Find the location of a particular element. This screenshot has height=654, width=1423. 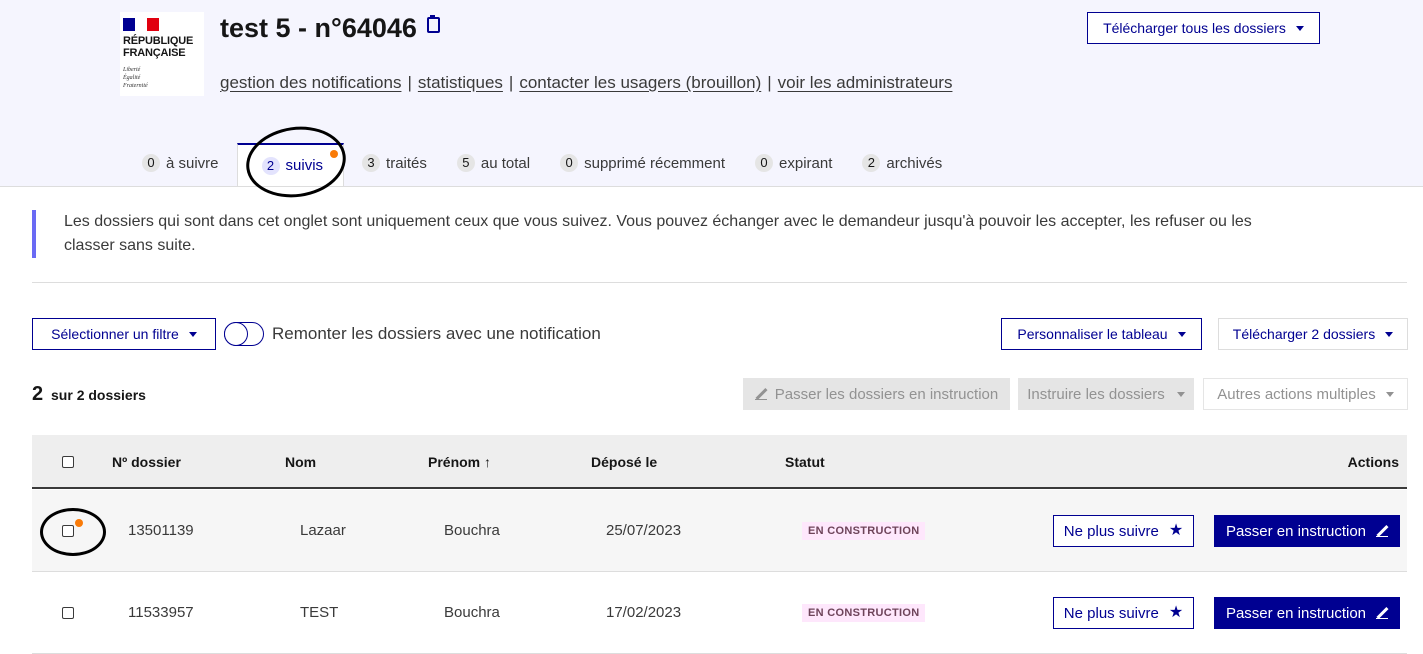

logo-text: RÉPUBLIQUE FRANÇAISE is located at coordinates (158, 47).